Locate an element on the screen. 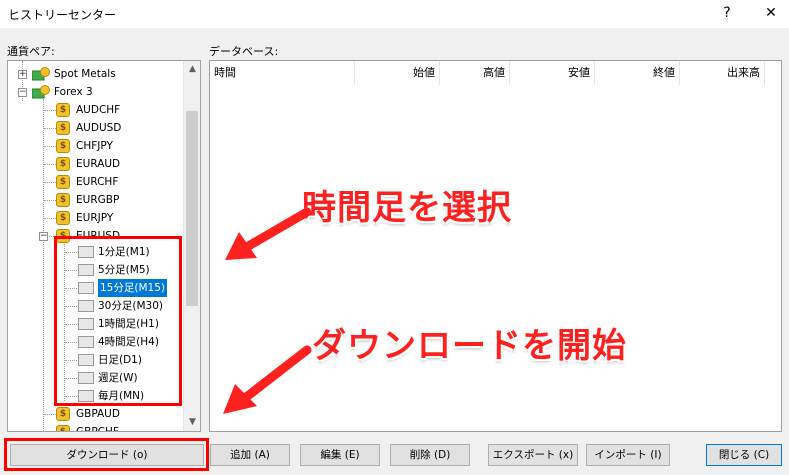 The image size is (789, 475). help-button: ? is located at coordinates (727, 13).